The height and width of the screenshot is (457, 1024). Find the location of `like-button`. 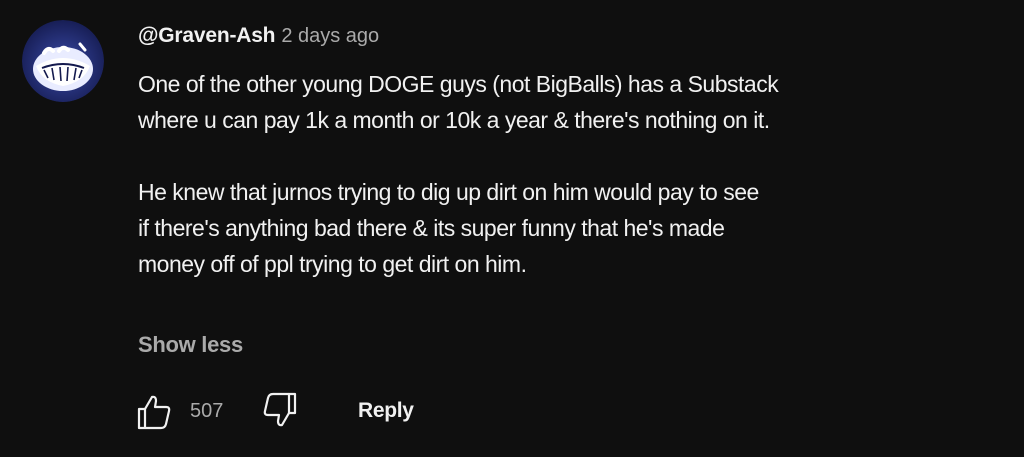

like-button is located at coordinates (154, 412).